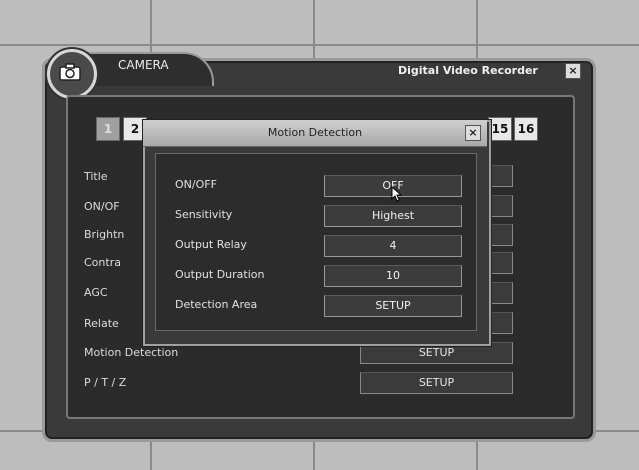 Image resolution: width=639 pixels, height=470 pixels. I want to click on sensitivity-label: Sensitivity, so click(204, 214).